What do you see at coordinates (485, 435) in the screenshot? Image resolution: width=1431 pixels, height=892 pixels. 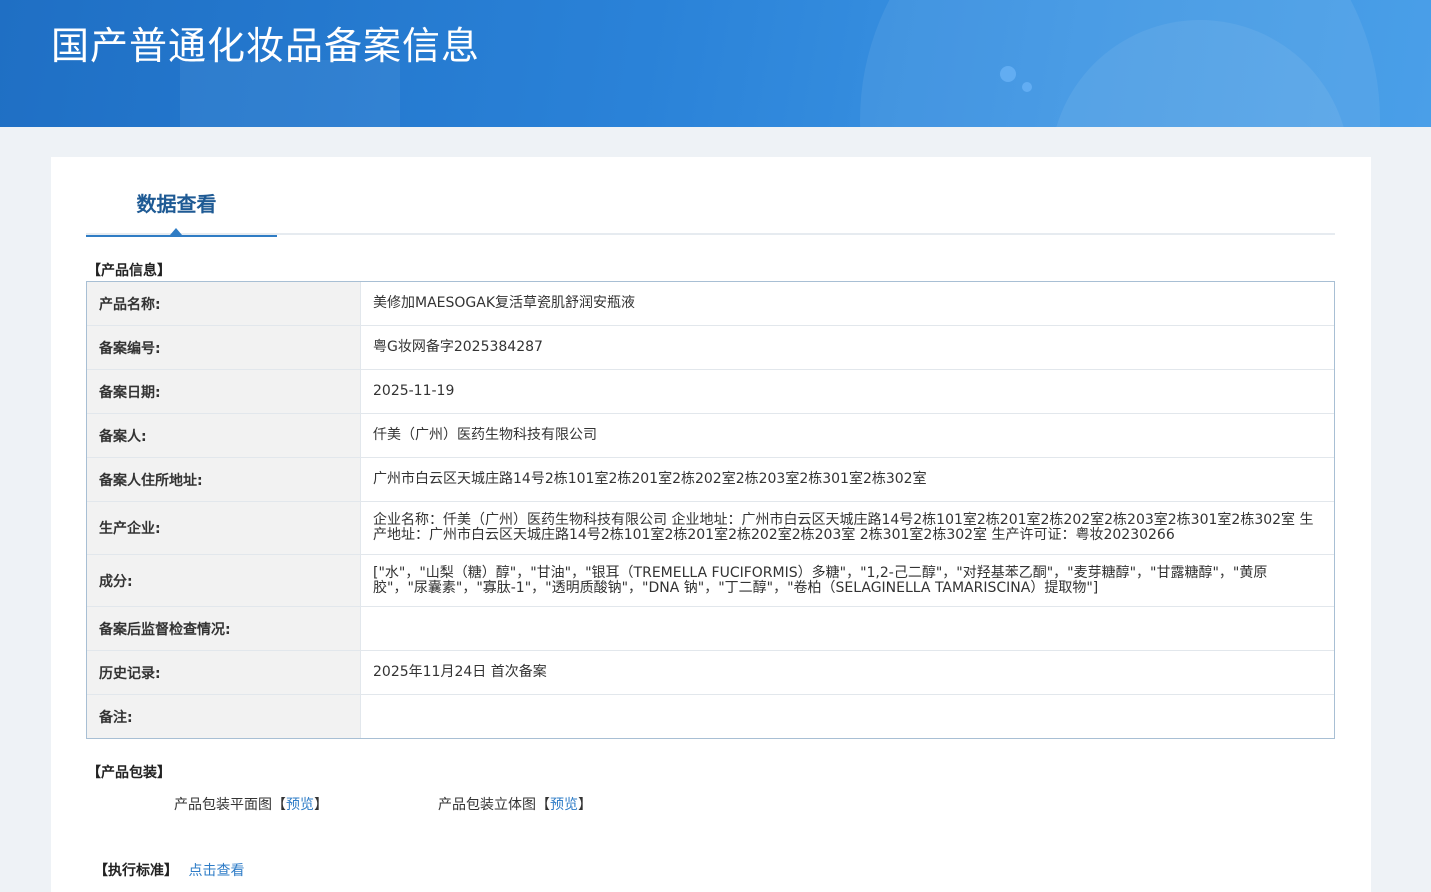 I see `value-text: 仟美（广州）医药生物科技有限公司` at bounding box center [485, 435].